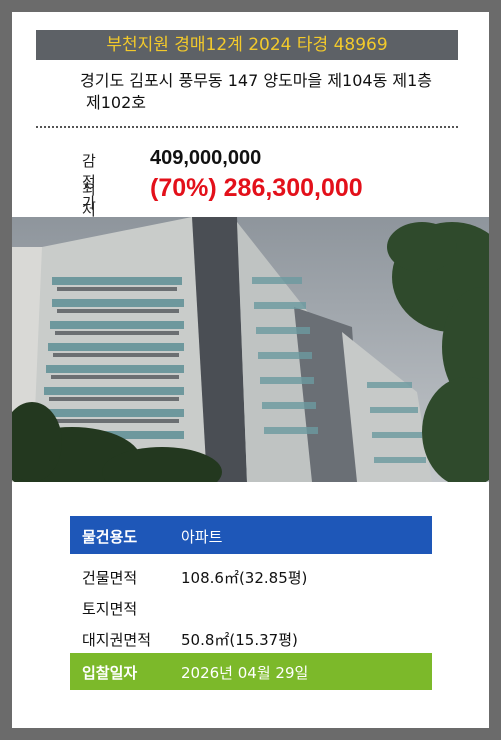  What do you see at coordinates (275, 92) in the screenshot?
I see `property-address: 경기도 김포시 풍무동 147 양도마을 제104동 제1층 제102호` at bounding box center [275, 92].